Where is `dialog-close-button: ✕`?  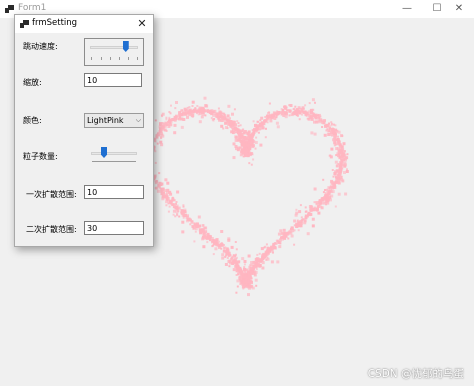 dialog-close-button: ✕ is located at coordinates (142, 23).